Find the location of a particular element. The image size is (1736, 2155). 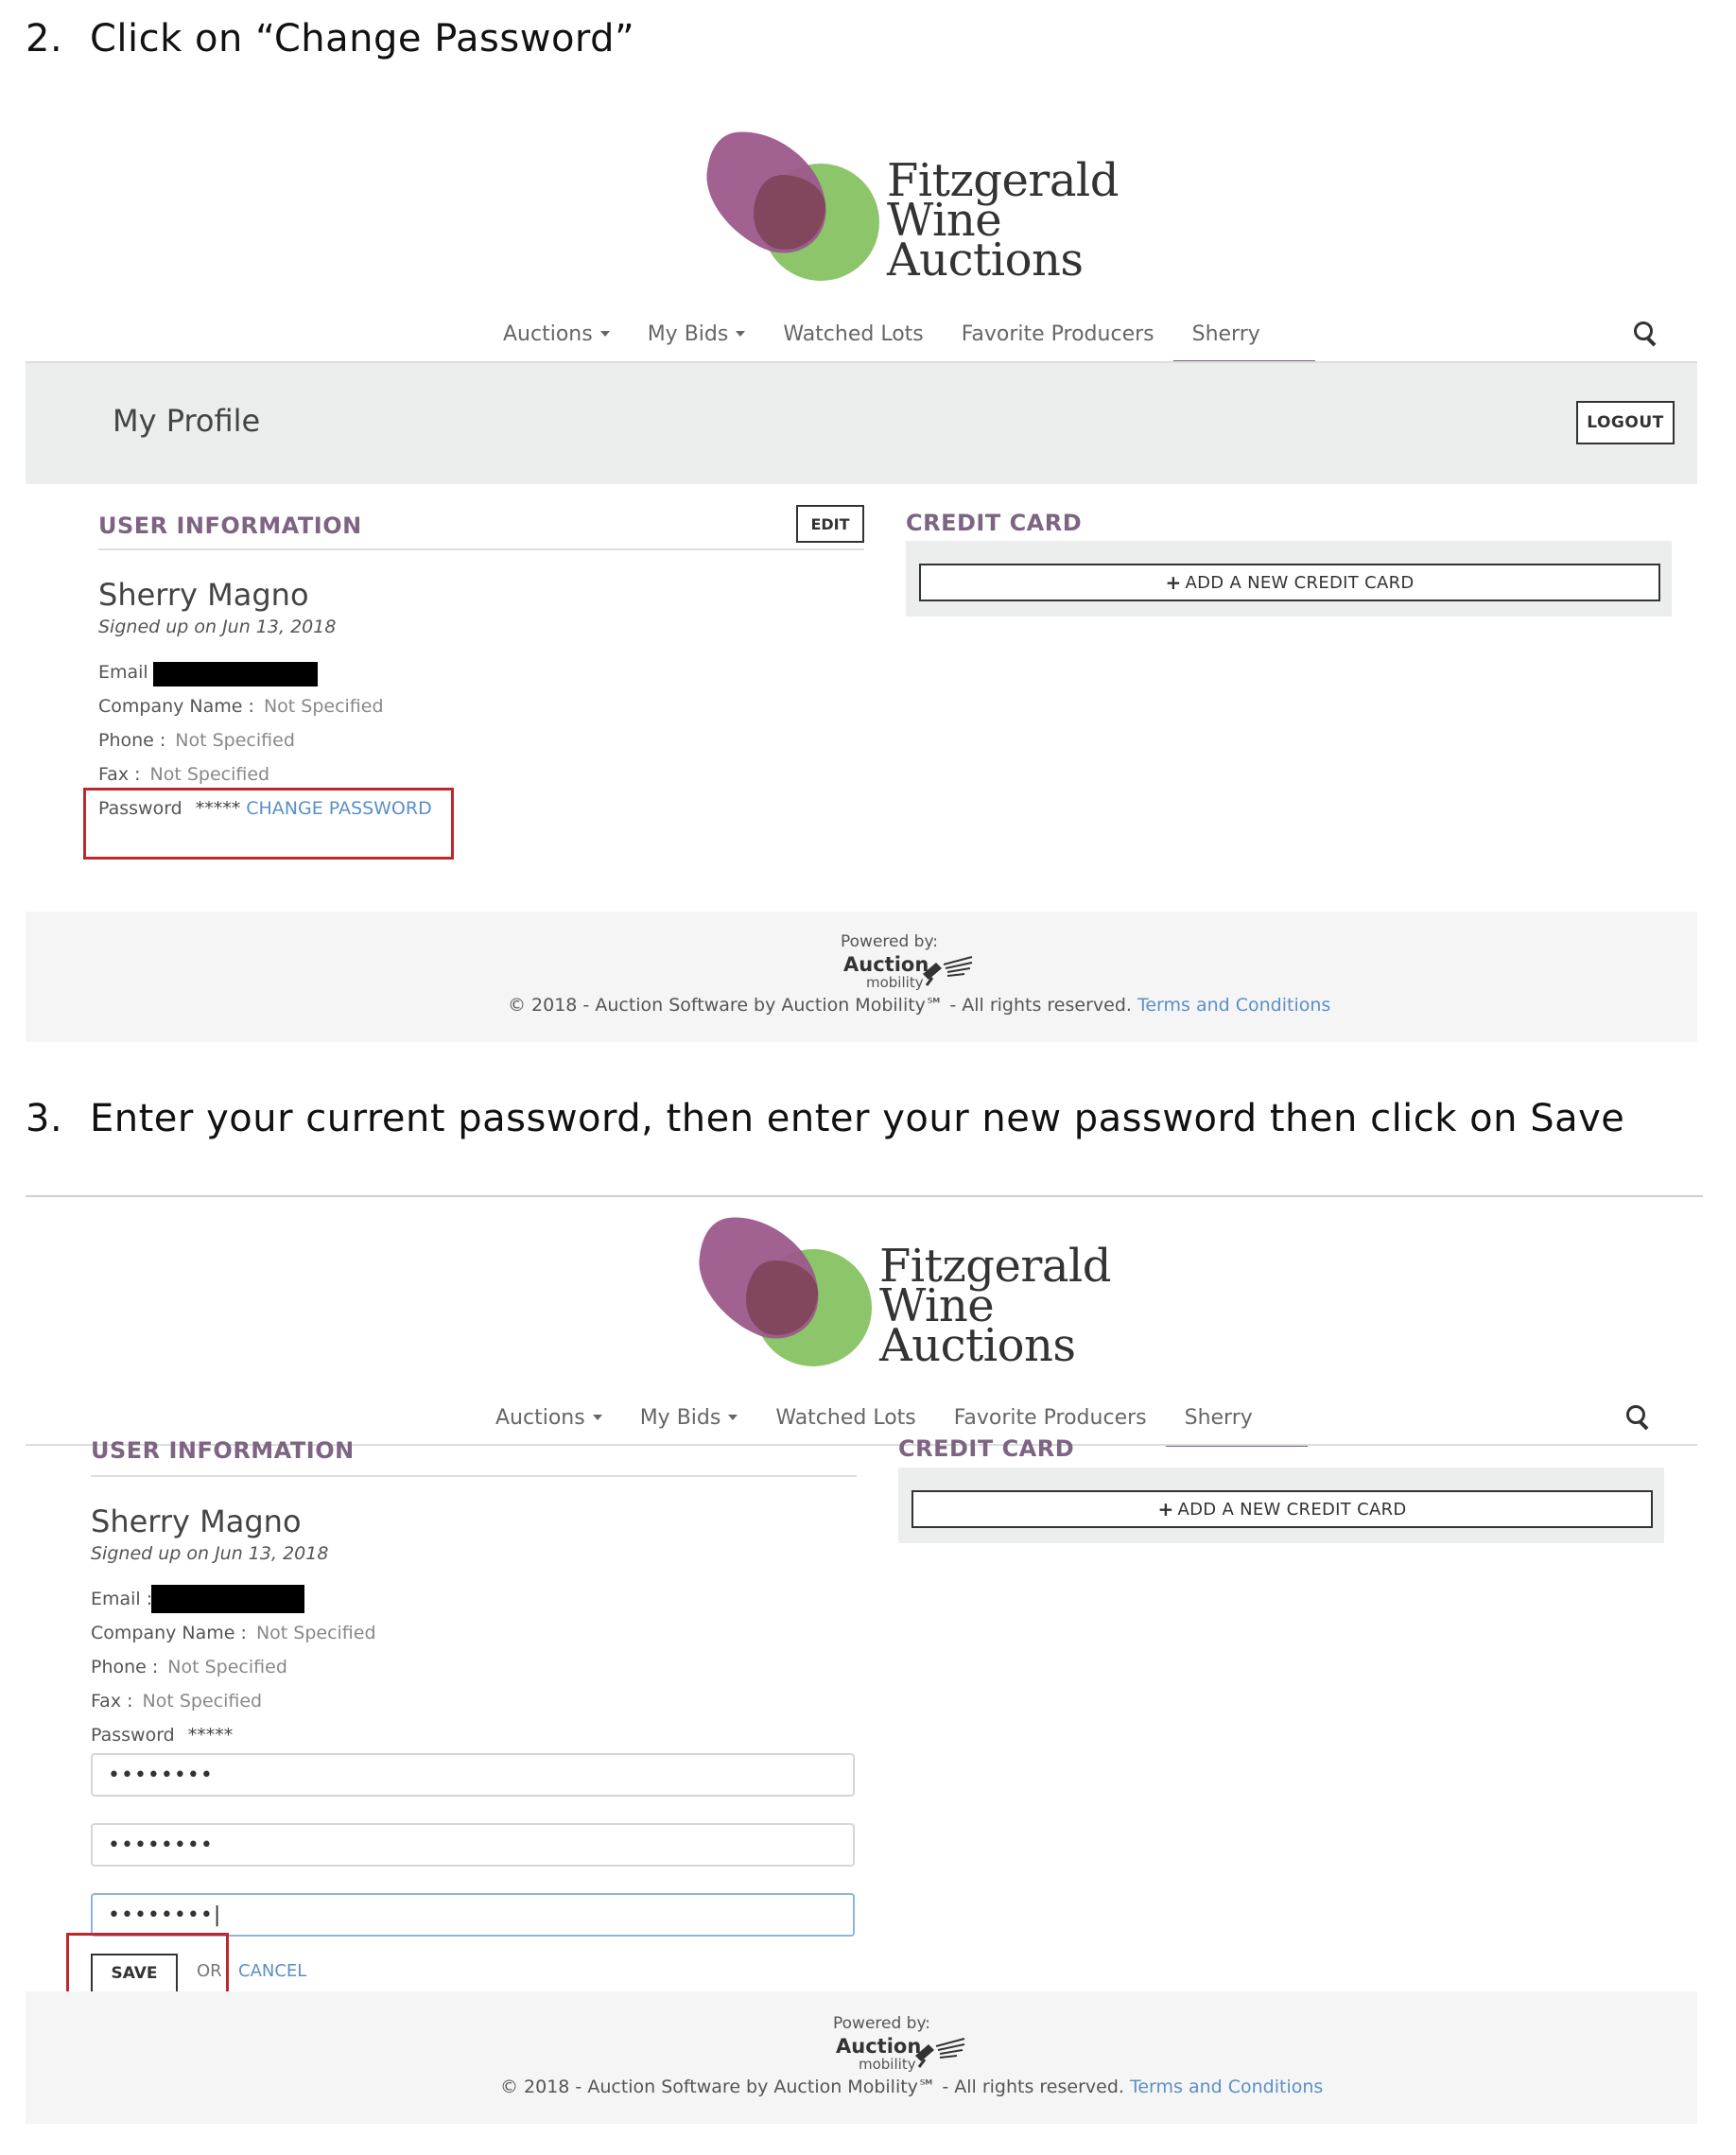

nav-favorite-producers-label: Favorite Producers is located at coordinates (1057, 334).